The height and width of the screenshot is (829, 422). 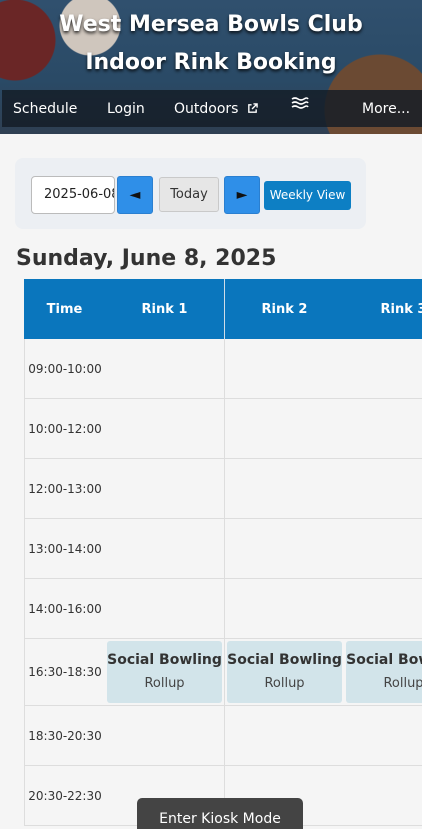 What do you see at coordinates (65, 369) in the screenshot?
I see `time-slot-label: 09:00-10:00` at bounding box center [65, 369].